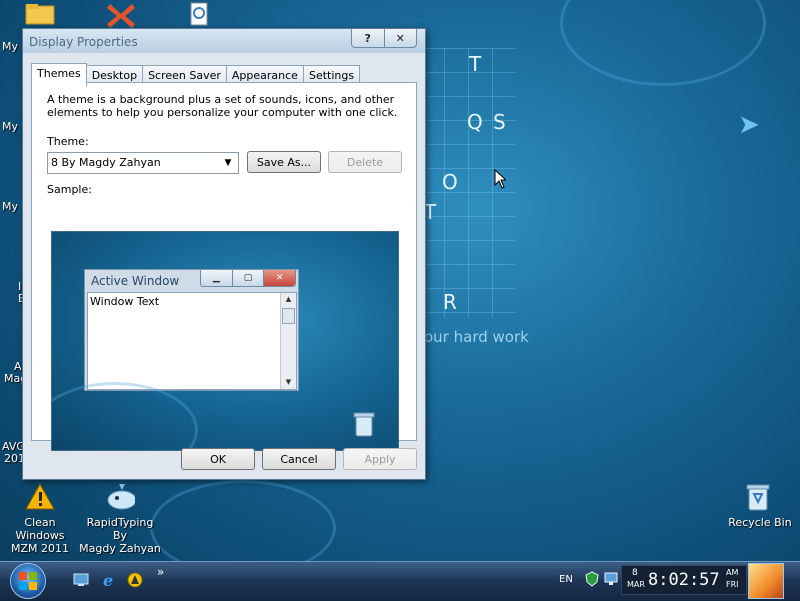 This screenshot has width=800, height=601. What do you see at coordinates (400, 38) in the screenshot?
I see `close-button: ✕` at bounding box center [400, 38].